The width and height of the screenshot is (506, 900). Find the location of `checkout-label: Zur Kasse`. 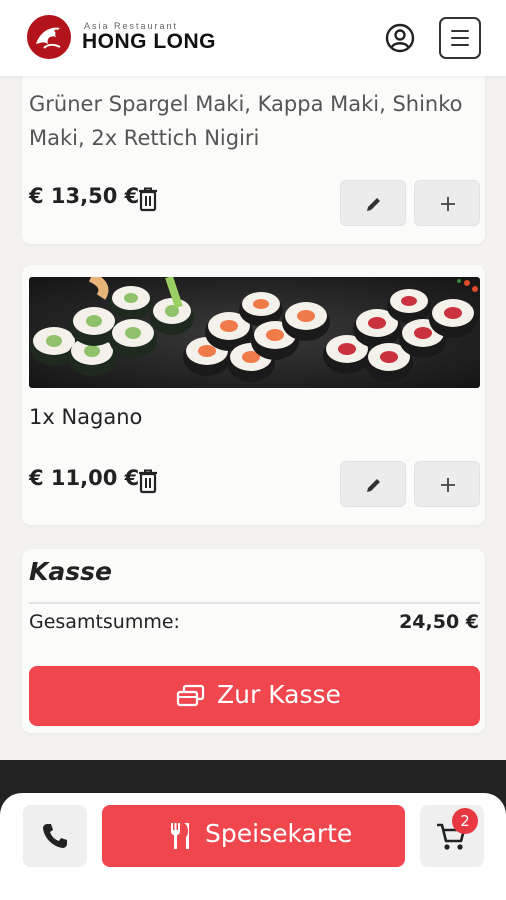

checkout-label: Zur Kasse is located at coordinates (279, 694).